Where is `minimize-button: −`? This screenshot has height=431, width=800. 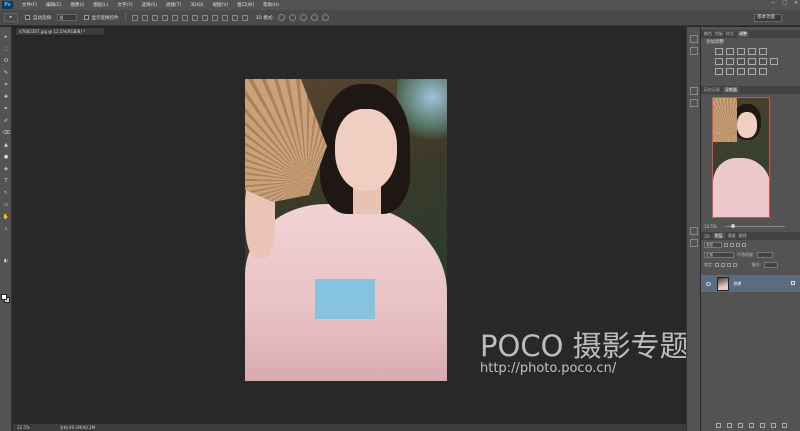
minimize-button: − is located at coordinates (773, 3).